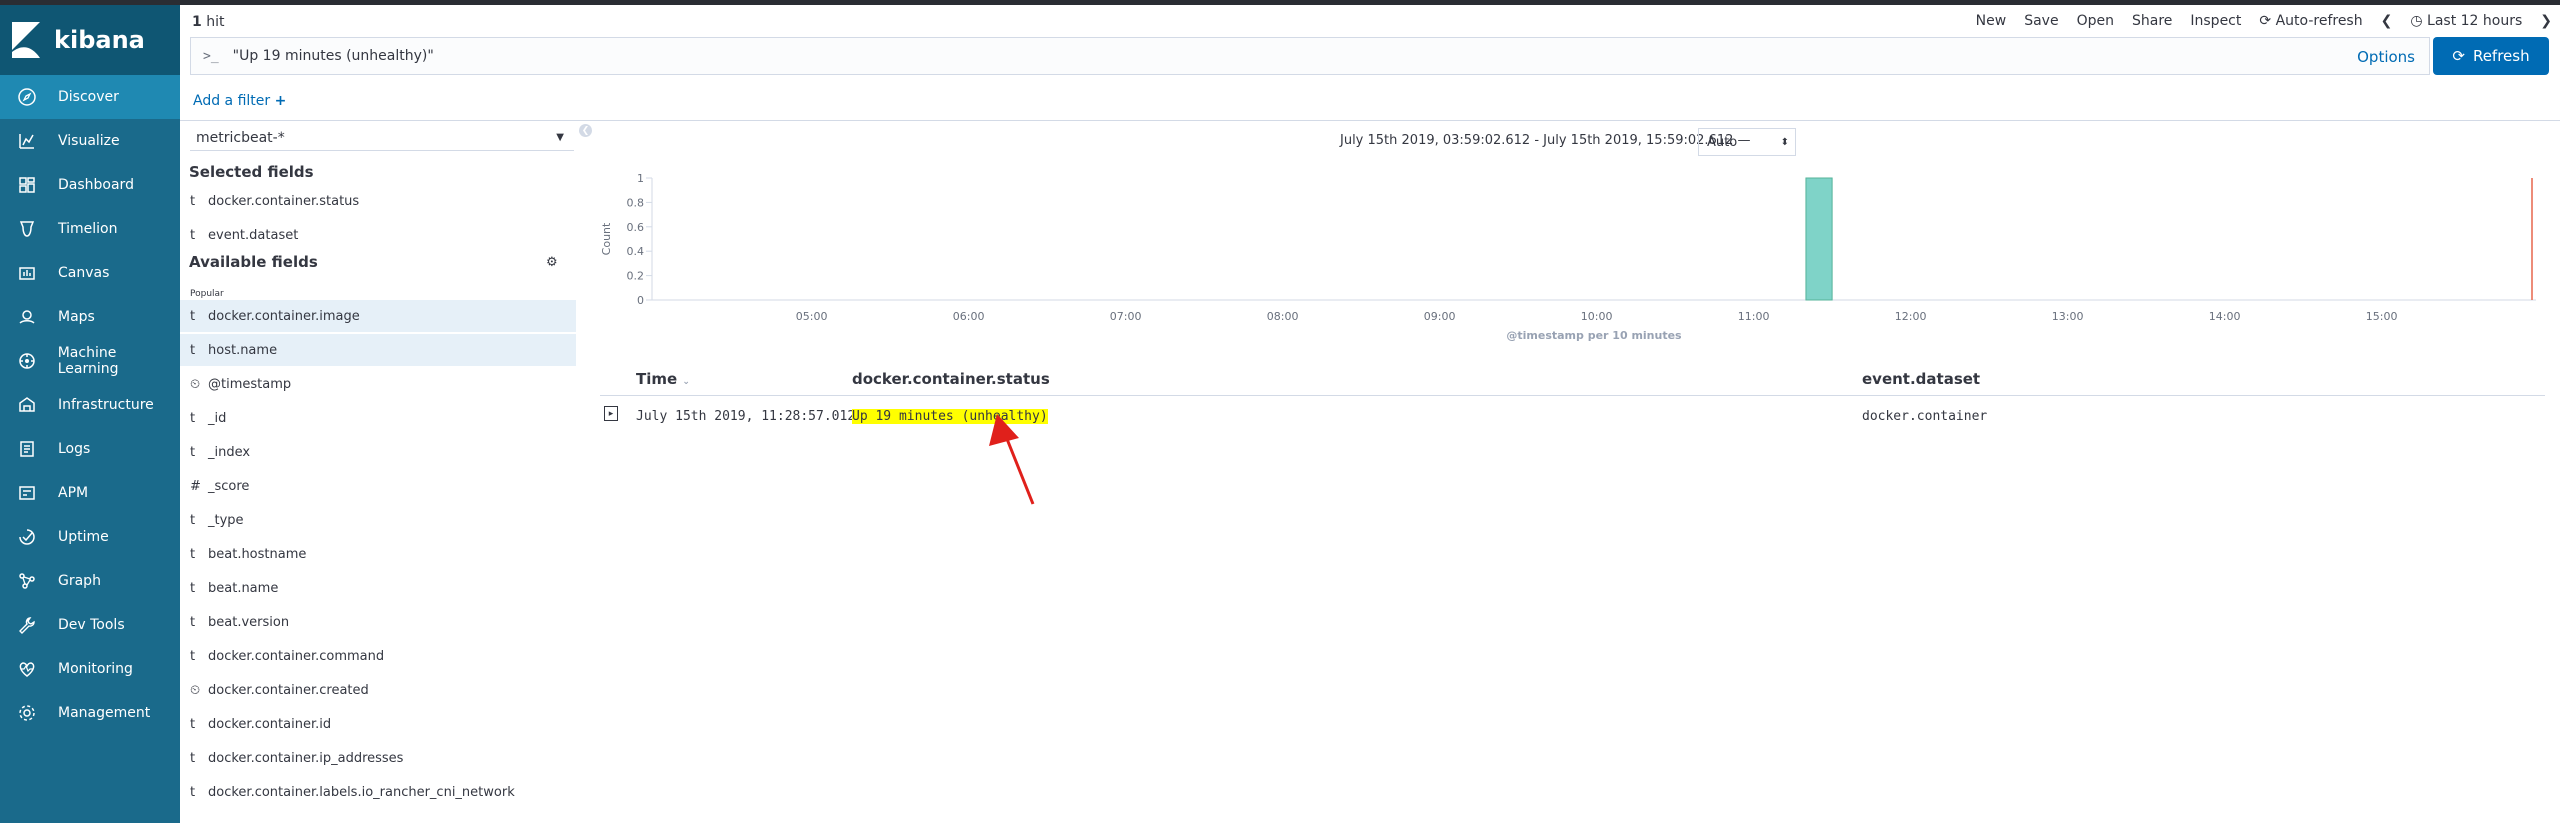  I want to click on clock-icon: ◷, so click(2416, 21).